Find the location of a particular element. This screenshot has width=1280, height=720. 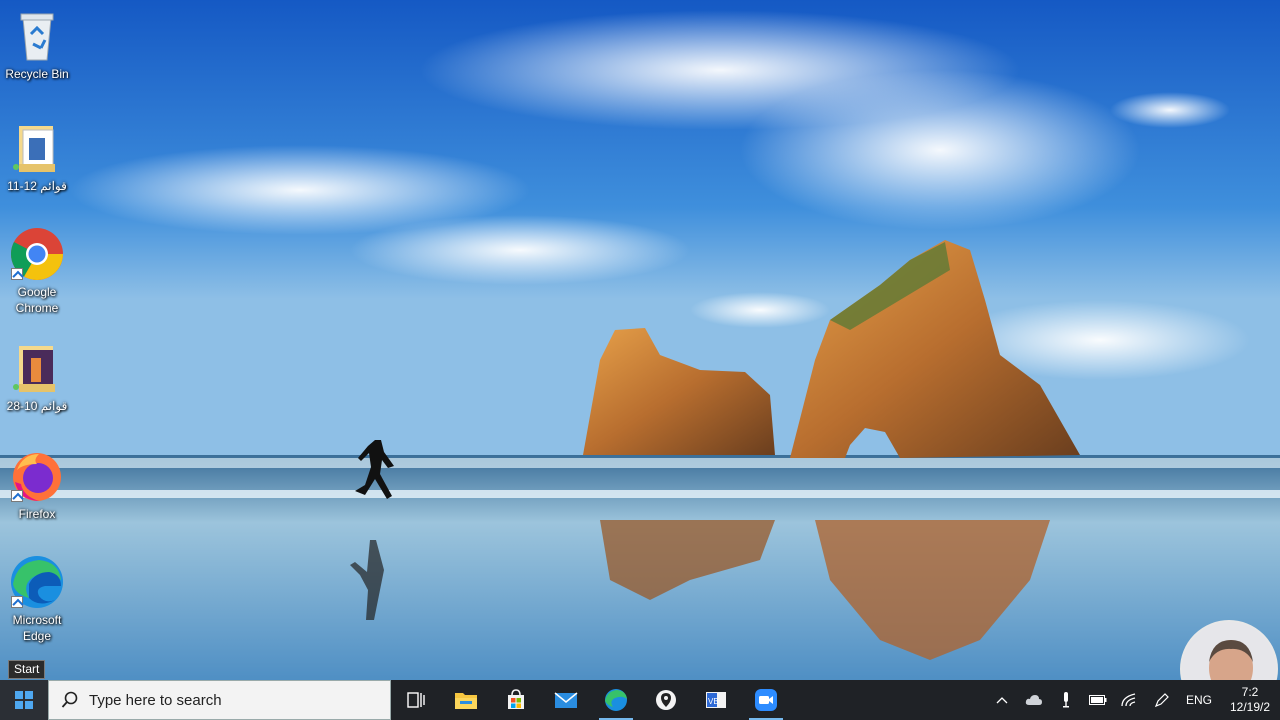

clock-date: 12/19/2 is located at coordinates (1250, 707).